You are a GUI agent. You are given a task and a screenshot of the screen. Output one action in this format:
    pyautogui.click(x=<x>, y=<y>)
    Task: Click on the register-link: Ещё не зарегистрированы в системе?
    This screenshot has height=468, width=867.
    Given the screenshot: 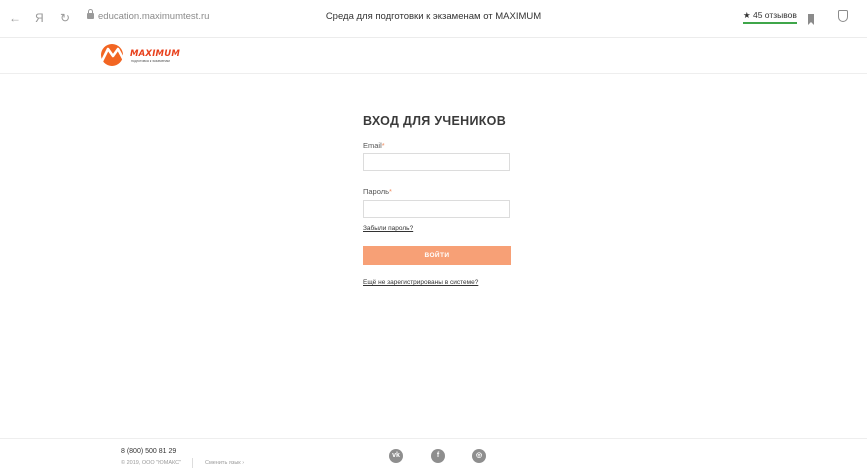 What is the action you would take?
    pyautogui.click(x=420, y=282)
    